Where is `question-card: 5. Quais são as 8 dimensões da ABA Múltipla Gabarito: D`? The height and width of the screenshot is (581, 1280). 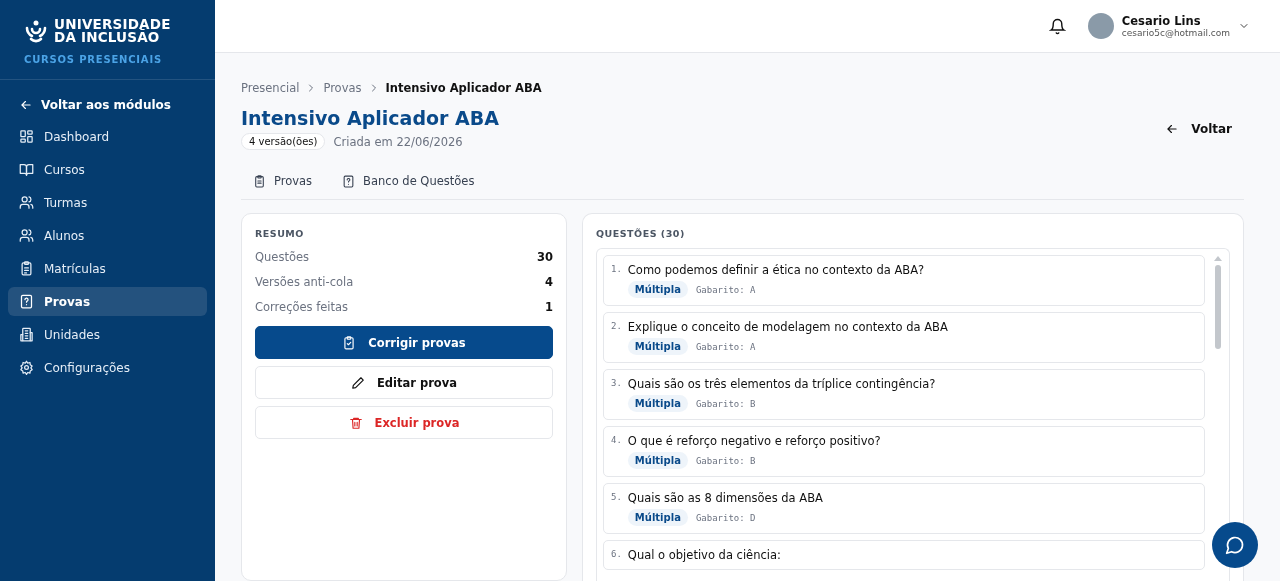 question-card: 5. Quais são as 8 dimensões da ABA Múltipla Gabarito: D is located at coordinates (904, 508).